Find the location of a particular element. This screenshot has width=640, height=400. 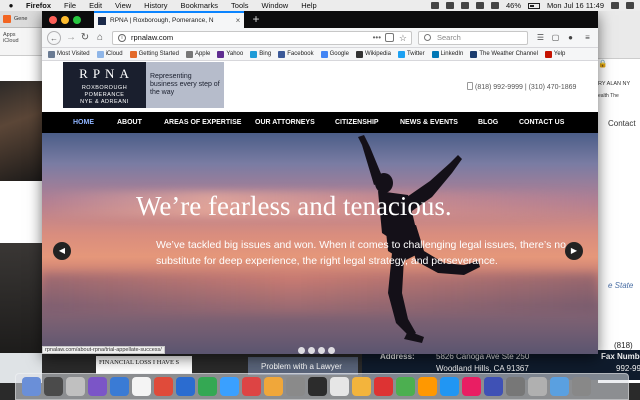

notification-center-icon is located at coordinates (630, 5).